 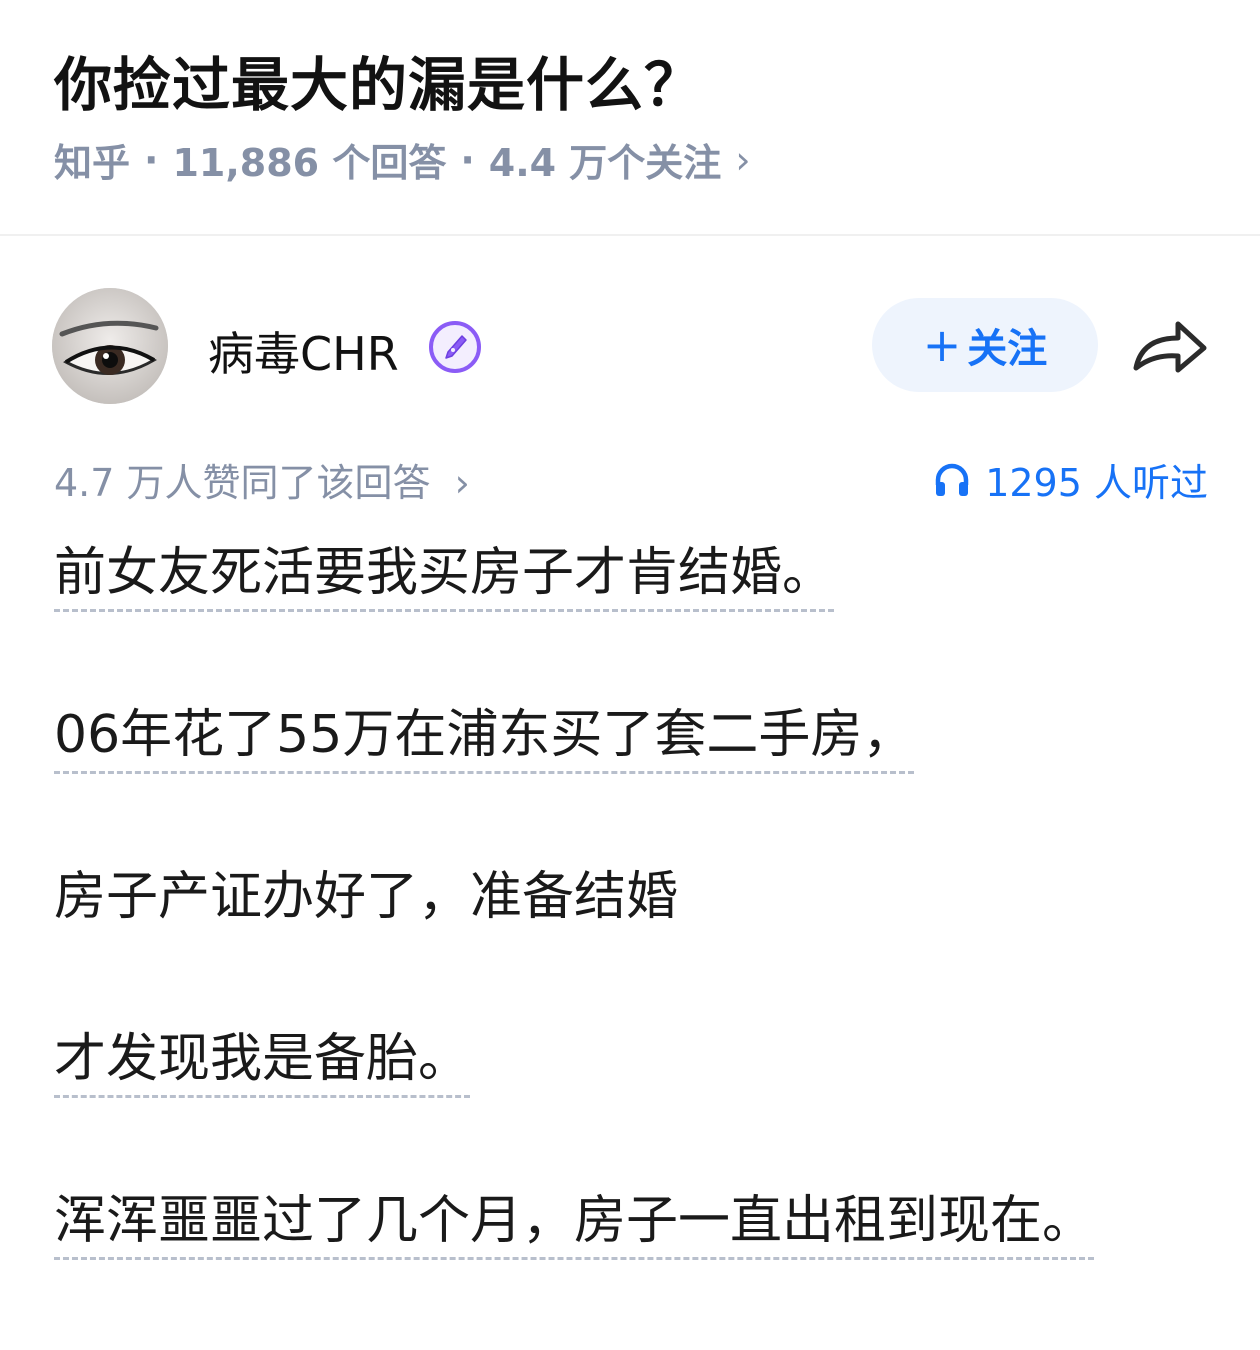 I want to click on answer-paragraph: 前女友死活要我买房子才肯结婚。, so click(x=634, y=576).